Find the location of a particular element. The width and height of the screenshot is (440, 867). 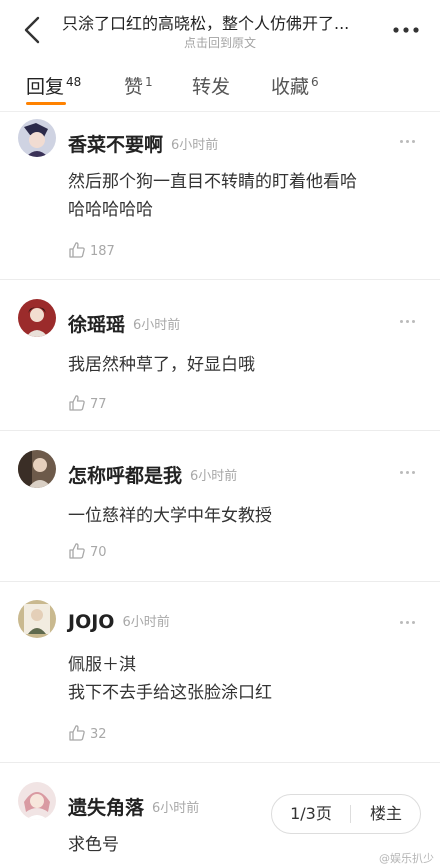

like-count: 32 is located at coordinates (98, 734).